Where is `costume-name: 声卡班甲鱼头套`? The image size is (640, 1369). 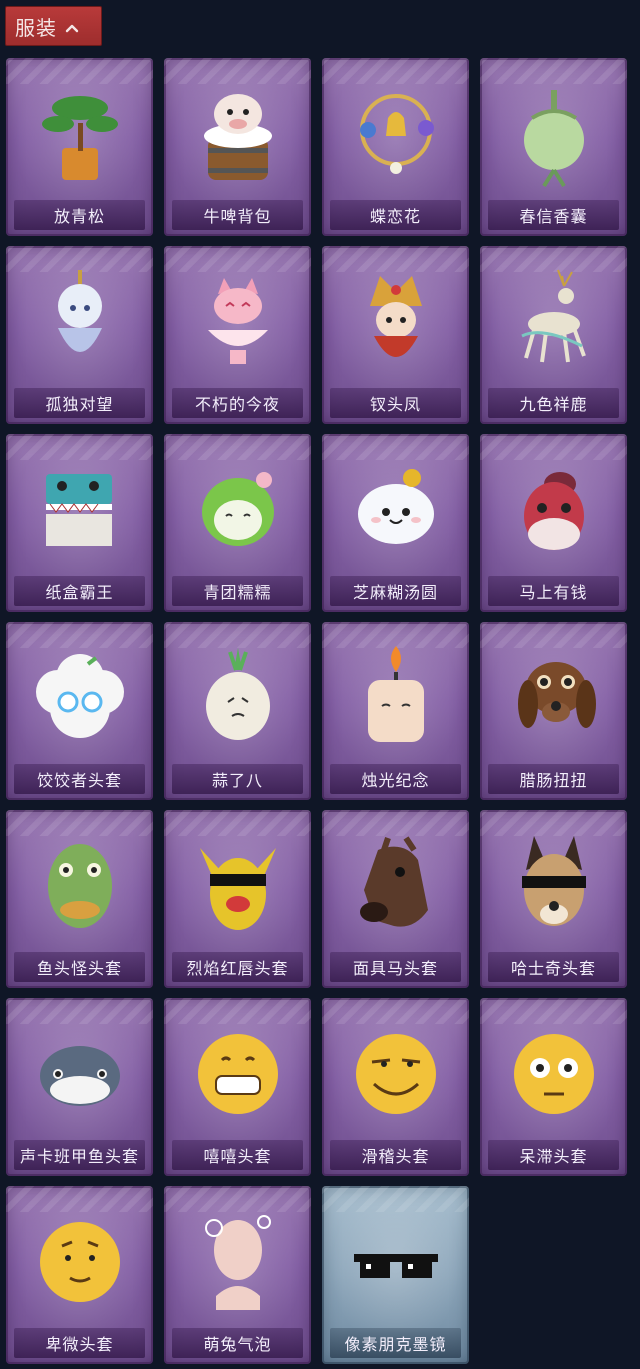
costume-name: 声卡班甲鱼头套 is located at coordinates (79, 1155).